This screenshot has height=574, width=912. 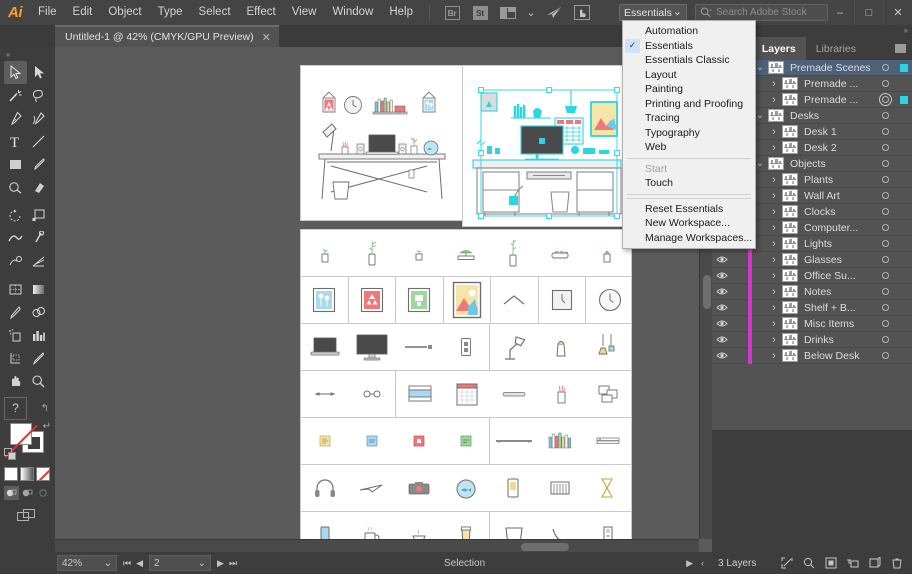 I want to click on icon-smartphone, so click(x=513, y=488).